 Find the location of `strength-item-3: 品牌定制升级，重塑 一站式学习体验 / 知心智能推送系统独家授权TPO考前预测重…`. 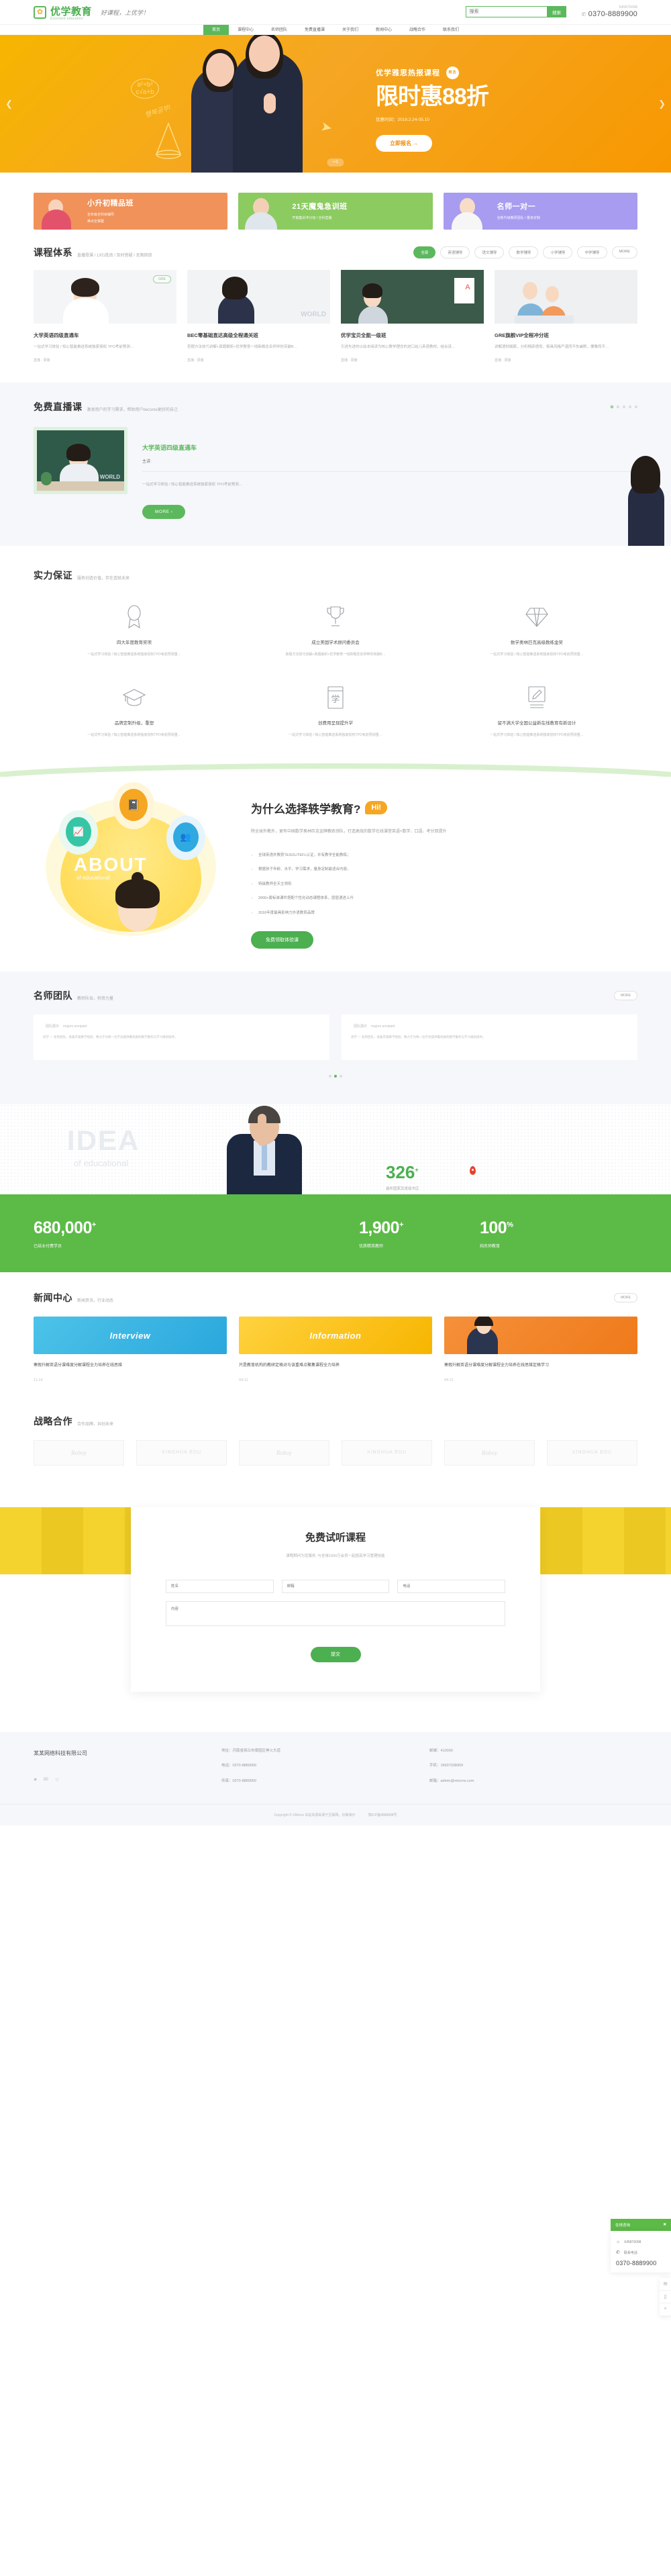

strength-item-3: 品牌定制升级，重塑 一站式学习体验 / 知心智能推送系统独家授权TPO考前预测重… is located at coordinates (135, 712).